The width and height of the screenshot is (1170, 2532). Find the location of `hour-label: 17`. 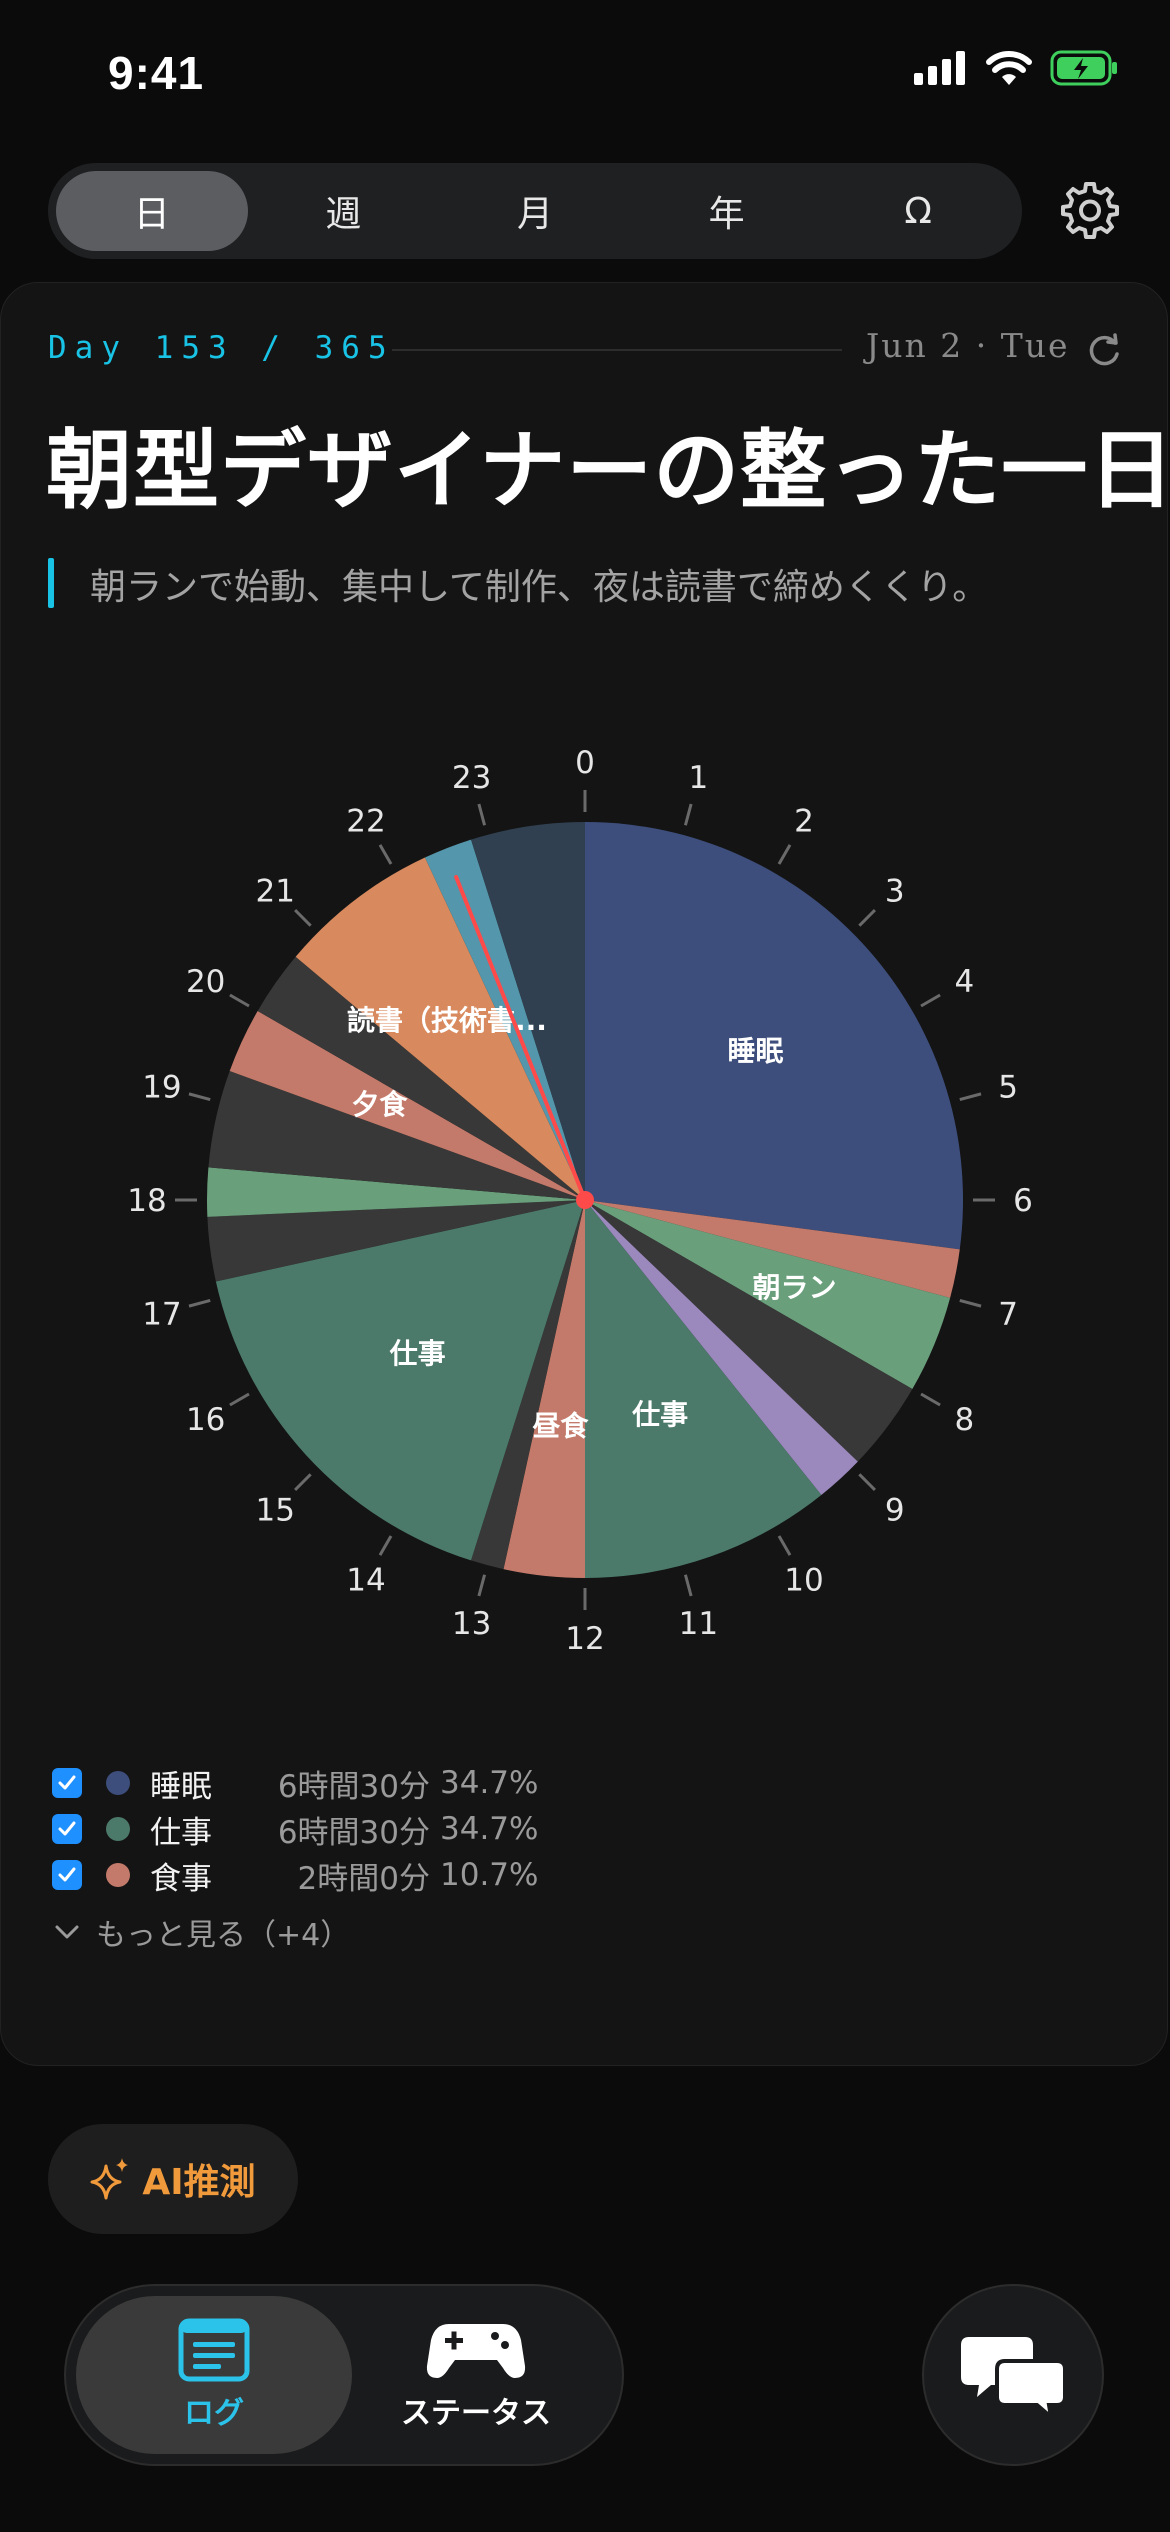

hour-label: 17 is located at coordinates (161, 1314).